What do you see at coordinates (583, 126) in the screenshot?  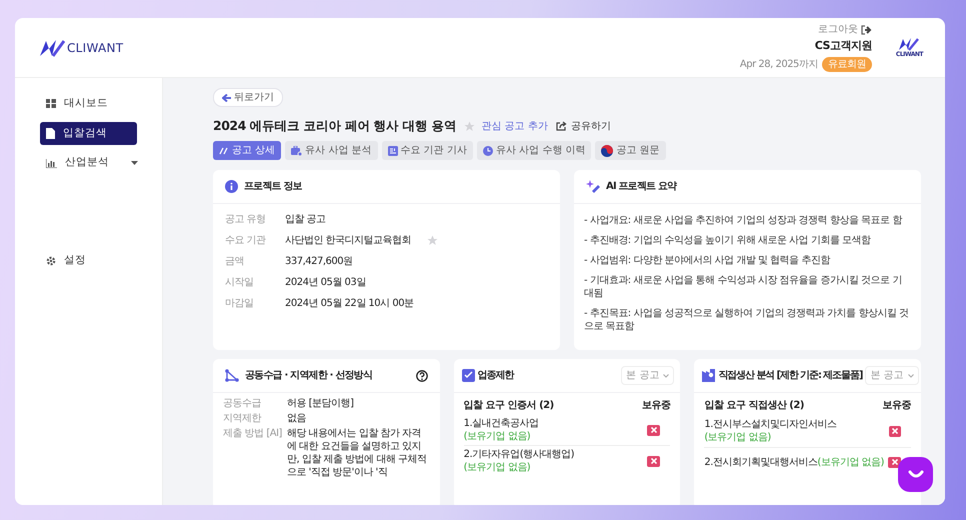 I see `share-button: 공유하기` at bounding box center [583, 126].